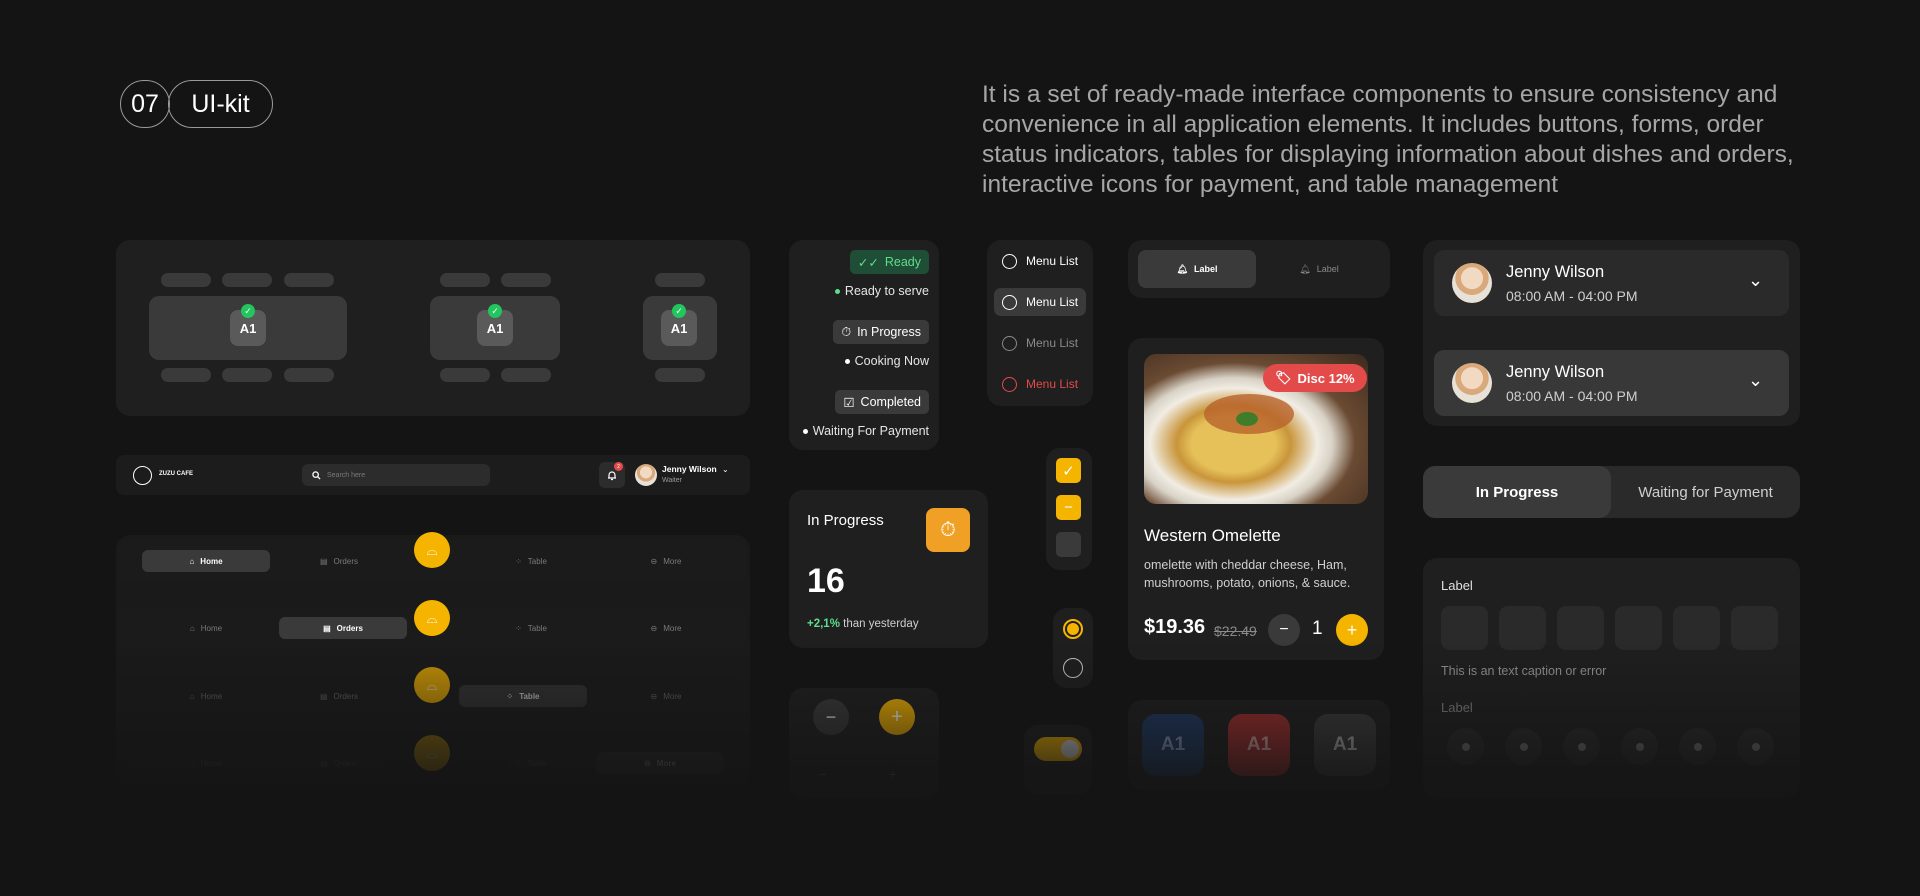 This screenshot has width=1920, height=896. Describe the element at coordinates (948, 530) in the screenshot. I see `stats-timer-button: ⏱` at that location.